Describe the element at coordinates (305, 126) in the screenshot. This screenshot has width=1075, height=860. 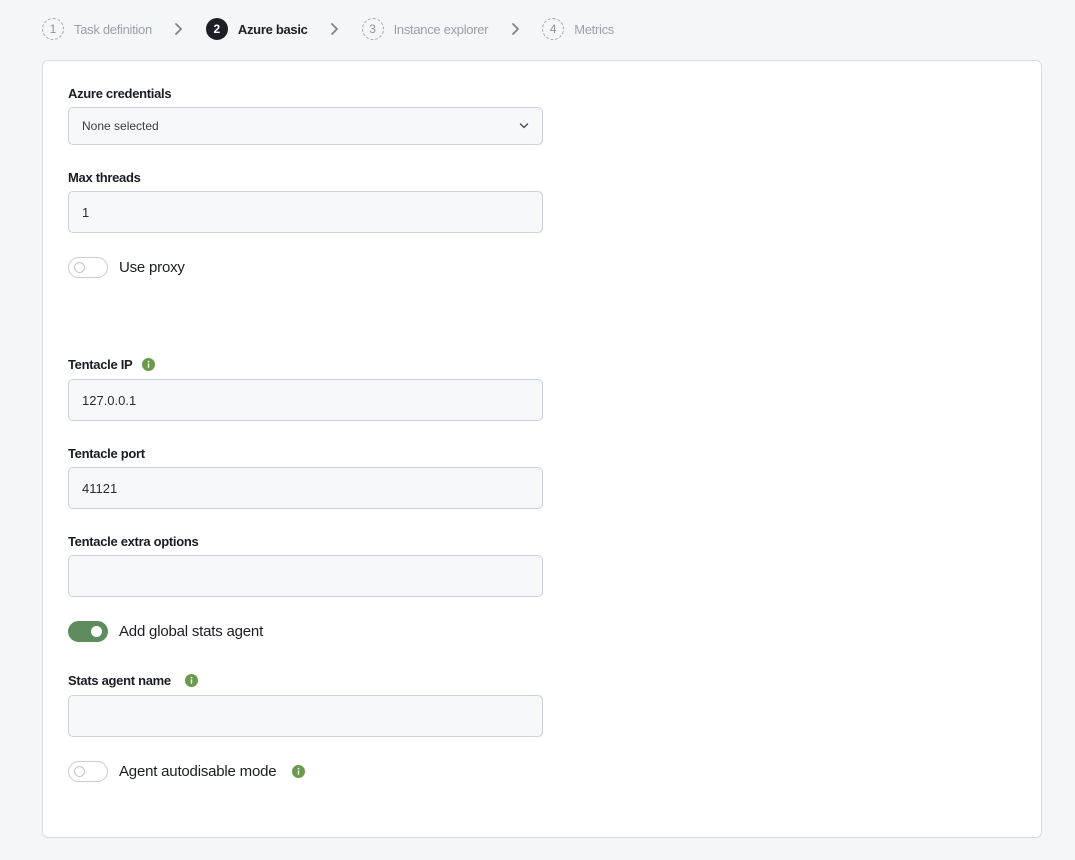
I see `azure-credentials-select: None selected` at that location.